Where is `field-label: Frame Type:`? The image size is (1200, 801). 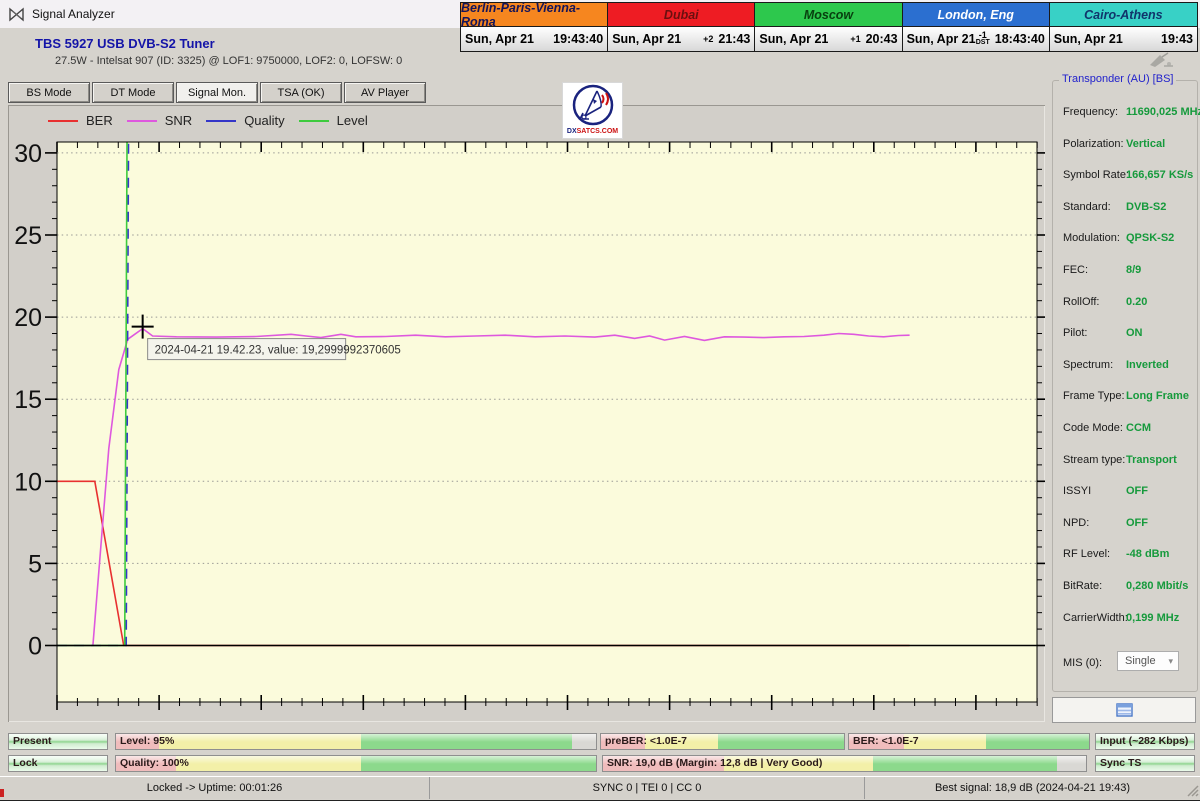 field-label: Frame Type: is located at coordinates (1094, 396).